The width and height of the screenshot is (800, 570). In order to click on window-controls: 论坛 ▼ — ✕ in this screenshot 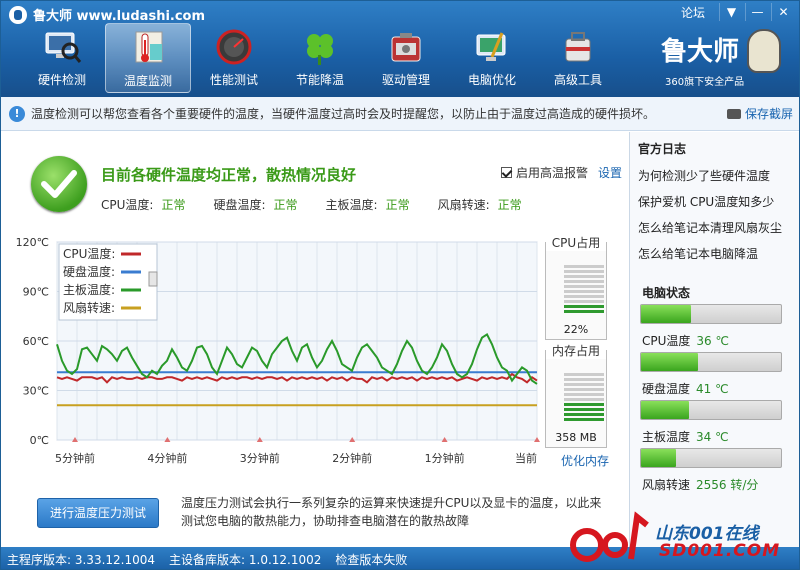, I will do `click(738, 12)`.